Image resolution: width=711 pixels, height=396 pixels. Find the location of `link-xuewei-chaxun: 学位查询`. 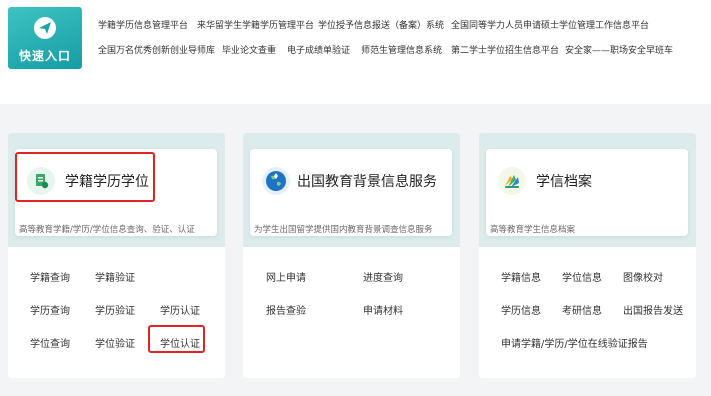

link-xuewei-chaxun: 学位查询 is located at coordinates (50, 342).